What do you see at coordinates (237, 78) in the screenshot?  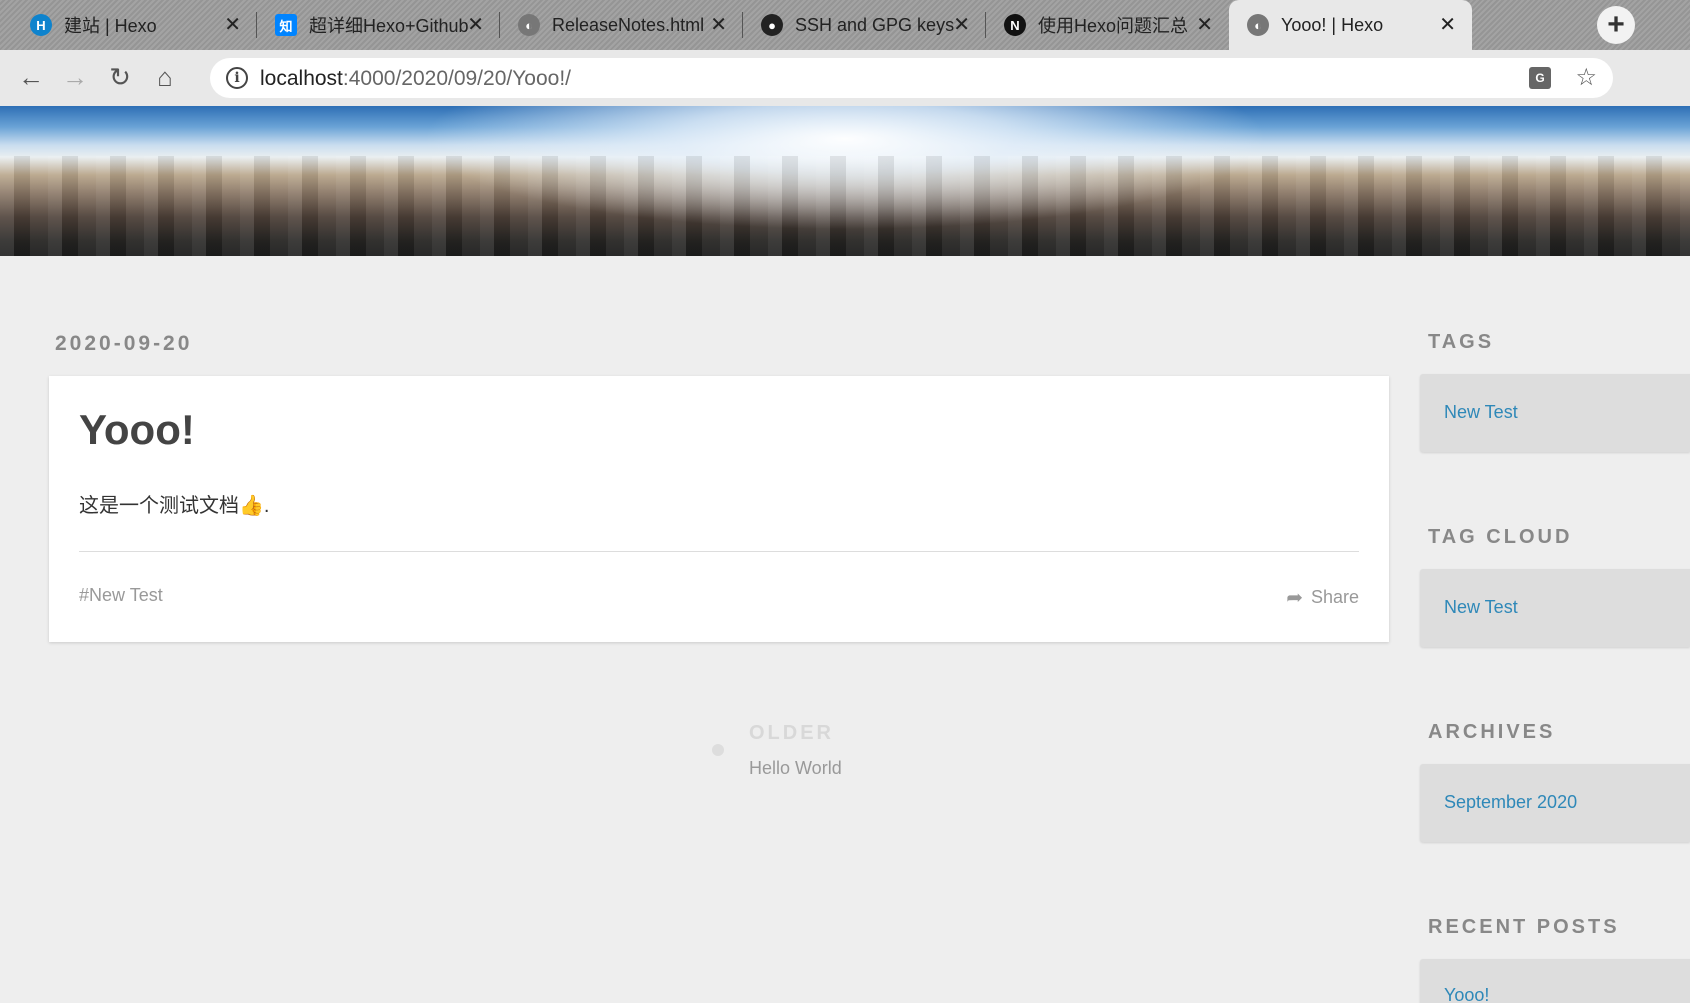 I see `info-icon: i` at bounding box center [237, 78].